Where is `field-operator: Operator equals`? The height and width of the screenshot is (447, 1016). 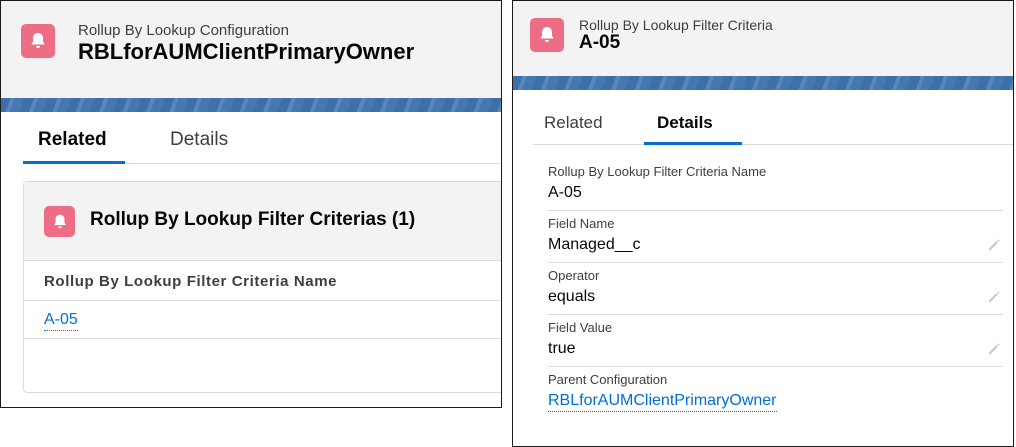
field-operator: Operator equals is located at coordinates (775, 289).